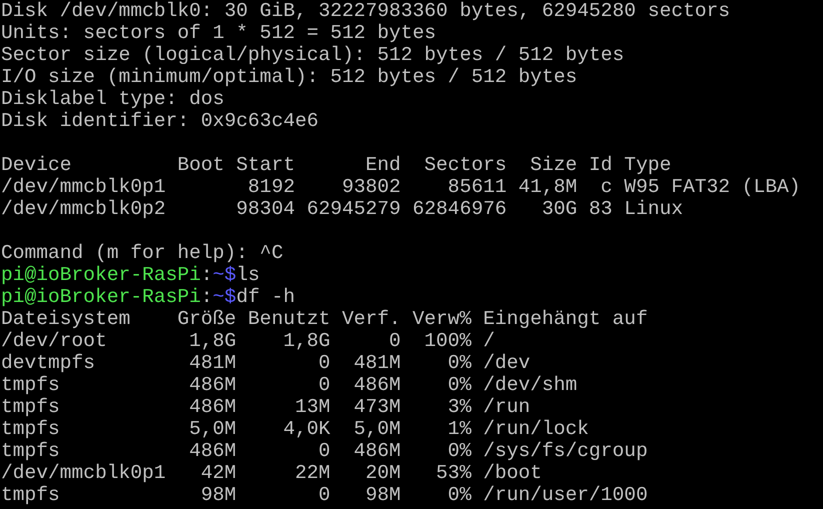  What do you see at coordinates (248, 275) in the screenshot?
I see `command-text: ls` at bounding box center [248, 275].